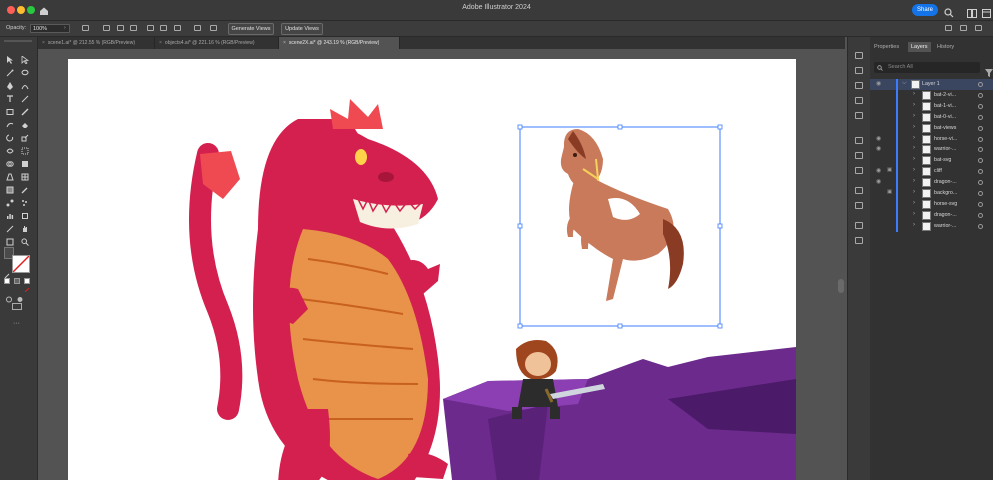 The height and width of the screenshot is (480, 993). Describe the element at coordinates (25, 86) in the screenshot. I see `curvature-tool-icon` at that location.